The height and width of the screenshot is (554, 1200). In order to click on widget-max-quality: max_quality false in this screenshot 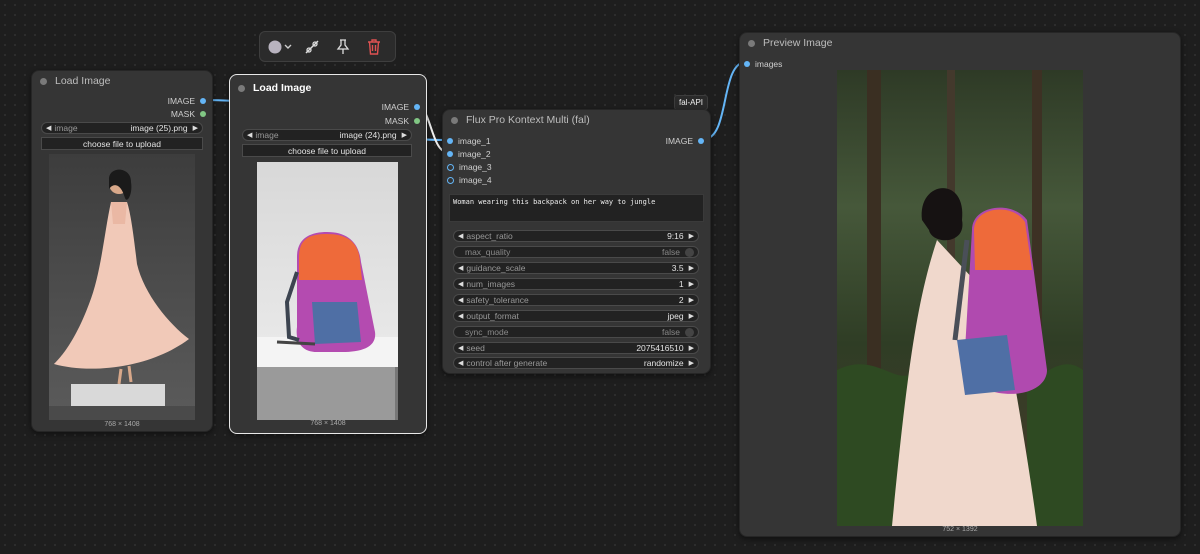, I will do `click(576, 252)`.